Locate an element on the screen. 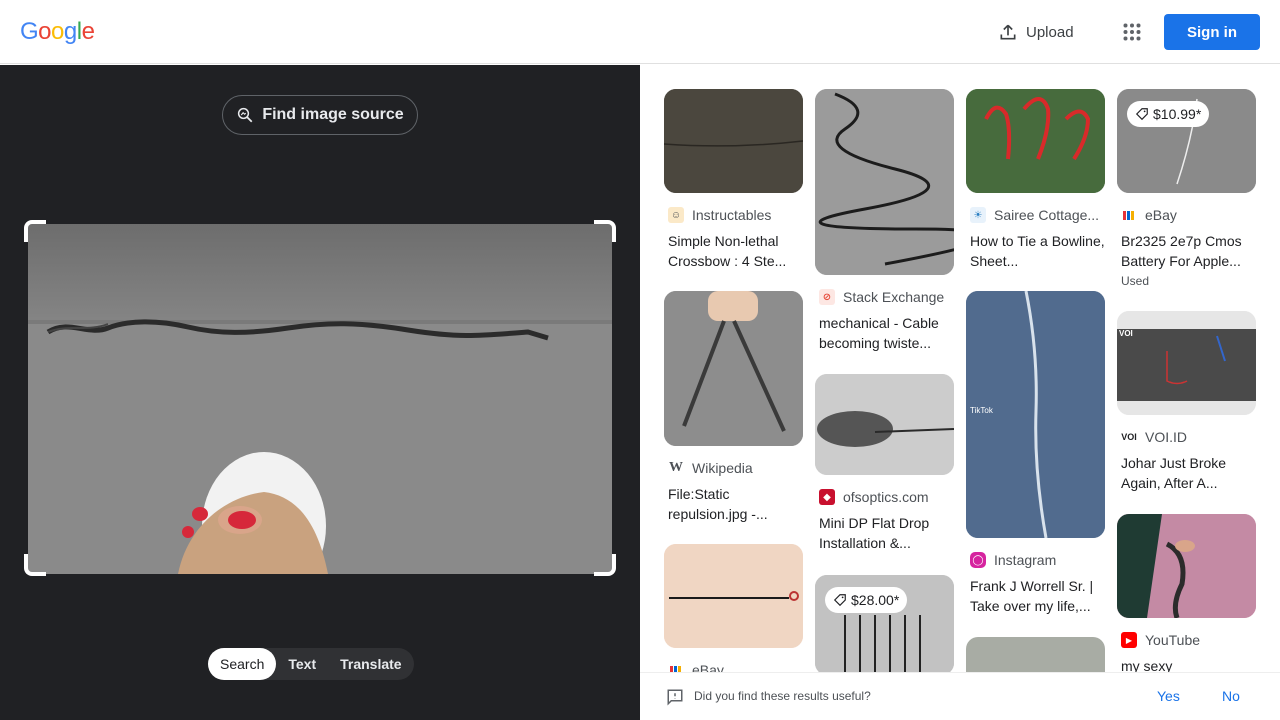 This screenshot has width=1280, height=720. apps-grid-icon is located at coordinates (1132, 32).